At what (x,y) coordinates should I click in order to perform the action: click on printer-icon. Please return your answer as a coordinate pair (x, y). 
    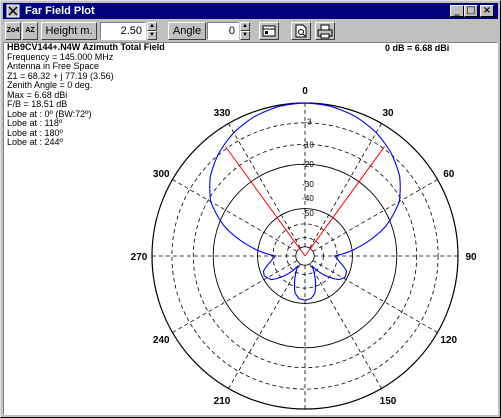
    Looking at the image, I should click on (325, 31).